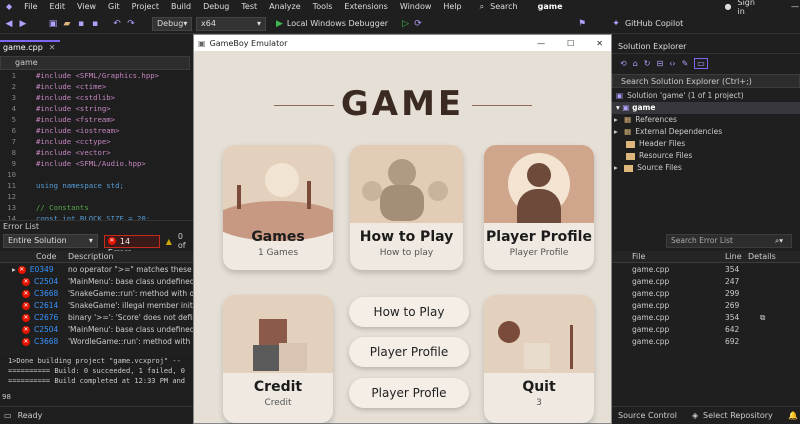 Image resolution: width=800 pixels, height=424 pixels. Describe the element at coordinates (539, 207) in the screenshot. I see `player-profile-card: Player Profile Player Profile` at that location.